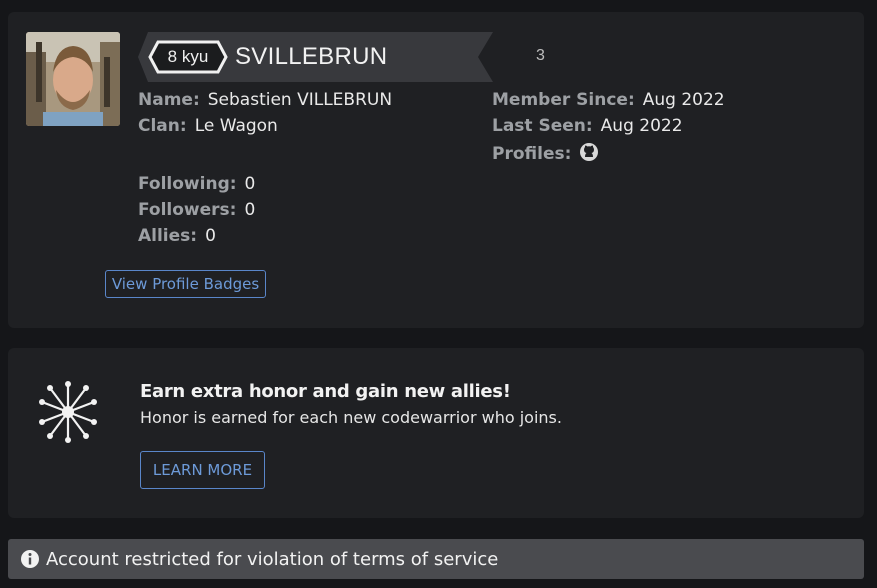  I want to click on profiles-label: Profiles:, so click(532, 154).